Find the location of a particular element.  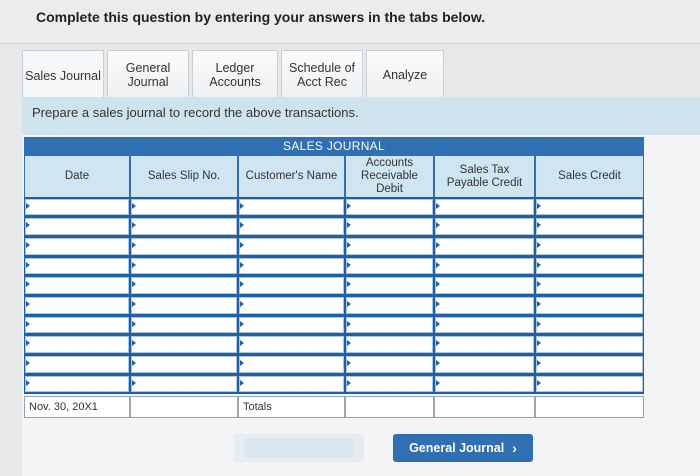

journal-footer-row: Nov. 30, 20X1 Totals is located at coordinates (334, 407).